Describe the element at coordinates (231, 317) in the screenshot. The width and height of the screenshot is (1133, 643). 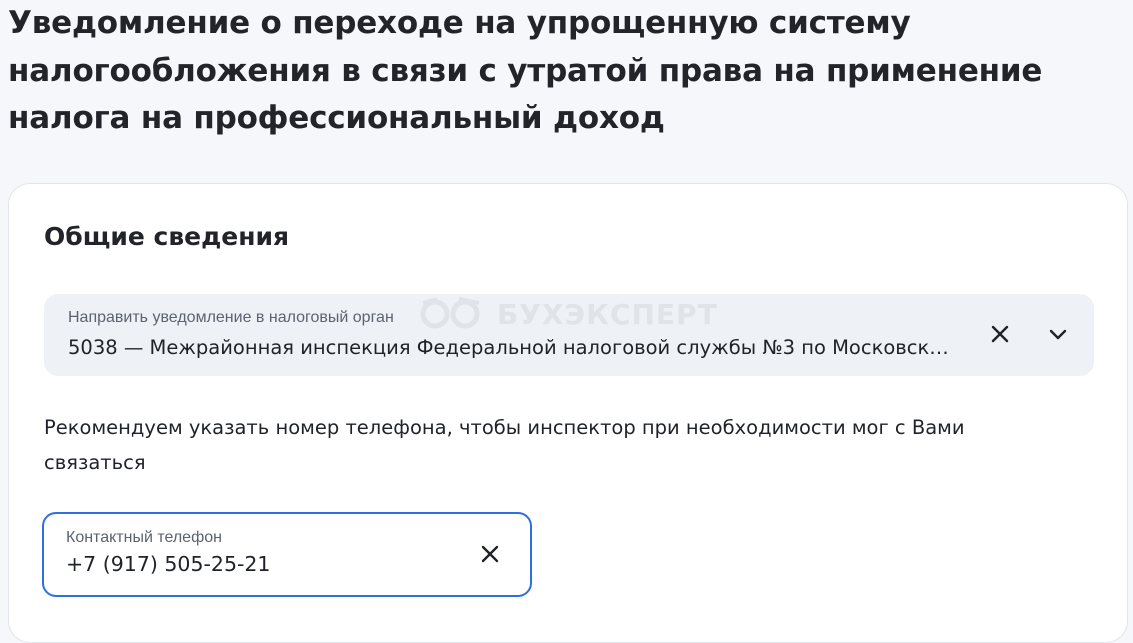
I see `tax-office-label: Направить уведомление в налоговый орган` at that location.